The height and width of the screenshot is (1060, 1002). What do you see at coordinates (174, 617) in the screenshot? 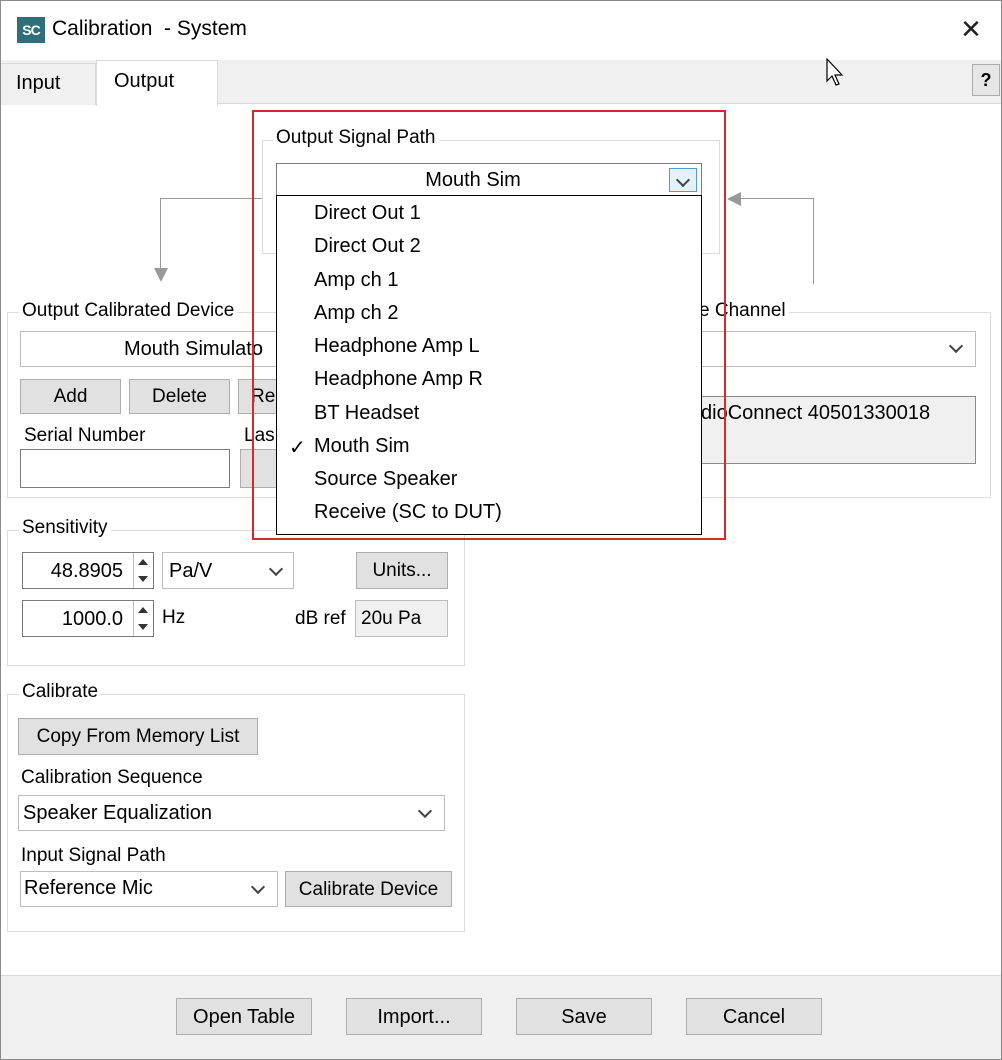
I see `frequency-unit-label: Hz` at bounding box center [174, 617].